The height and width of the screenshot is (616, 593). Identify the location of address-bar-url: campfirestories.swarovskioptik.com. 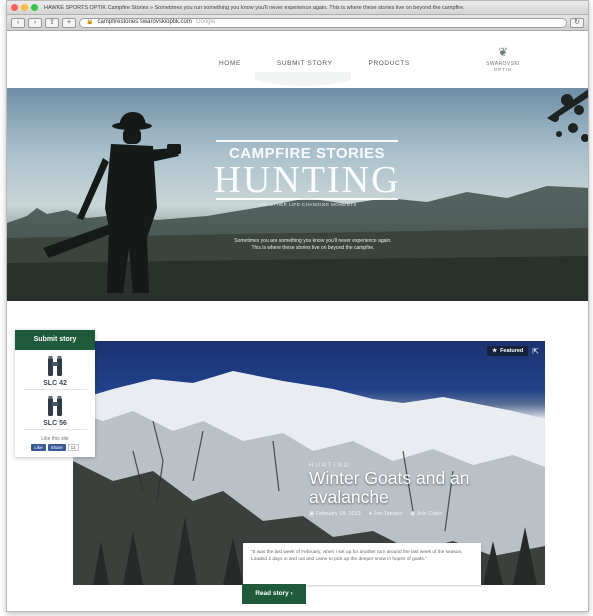
(144, 22).